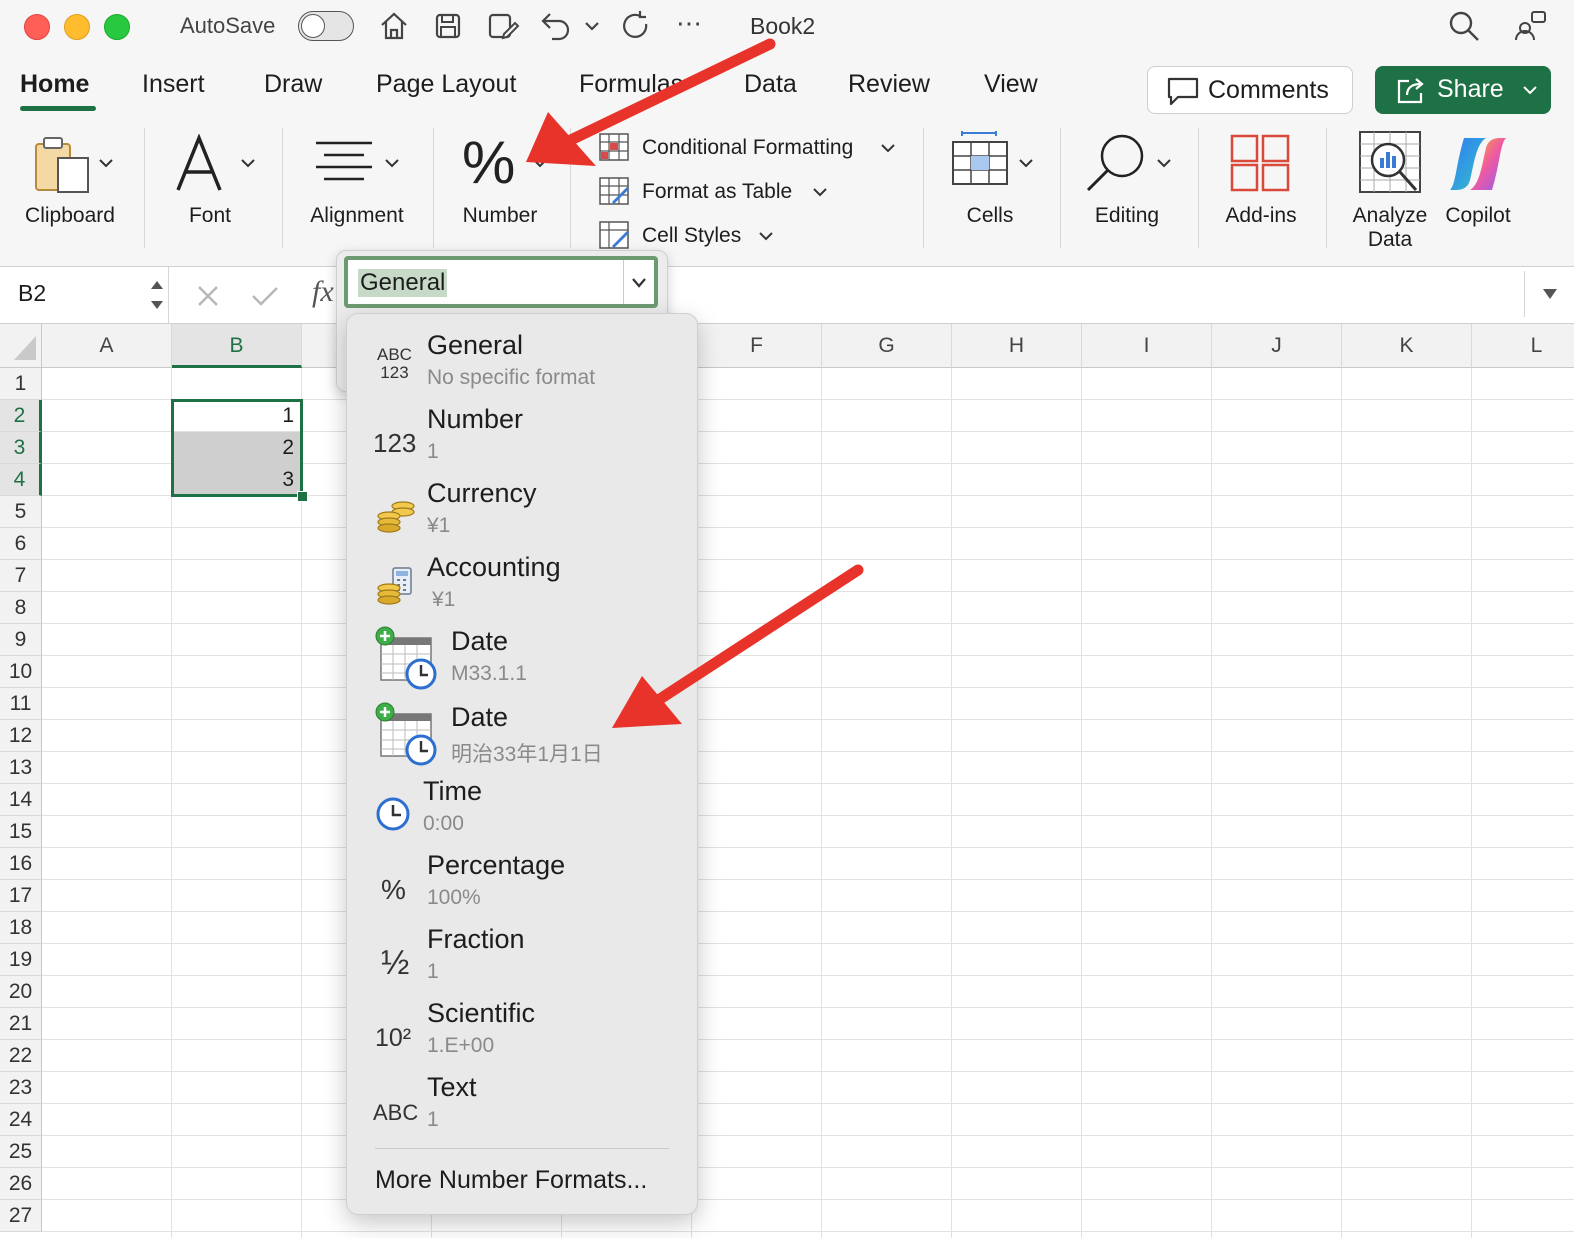 The height and width of the screenshot is (1238, 1574). What do you see at coordinates (448, 26) in the screenshot?
I see `save-icon` at bounding box center [448, 26].